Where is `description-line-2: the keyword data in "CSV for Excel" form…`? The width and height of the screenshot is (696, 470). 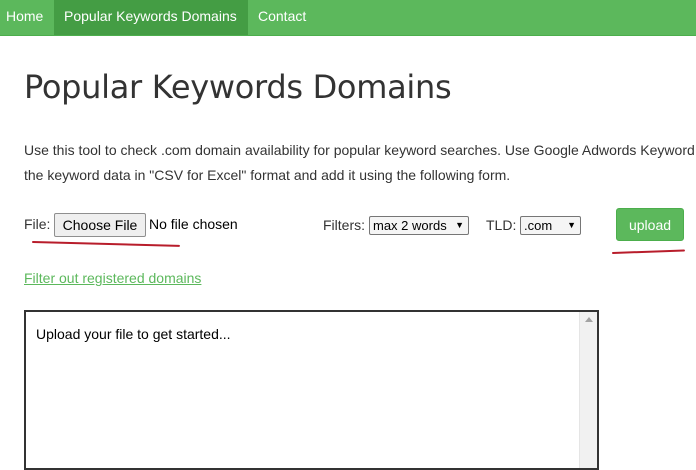 description-line-2: the keyword data in "CSV for Excel" form… is located at coordinates (267, 175).